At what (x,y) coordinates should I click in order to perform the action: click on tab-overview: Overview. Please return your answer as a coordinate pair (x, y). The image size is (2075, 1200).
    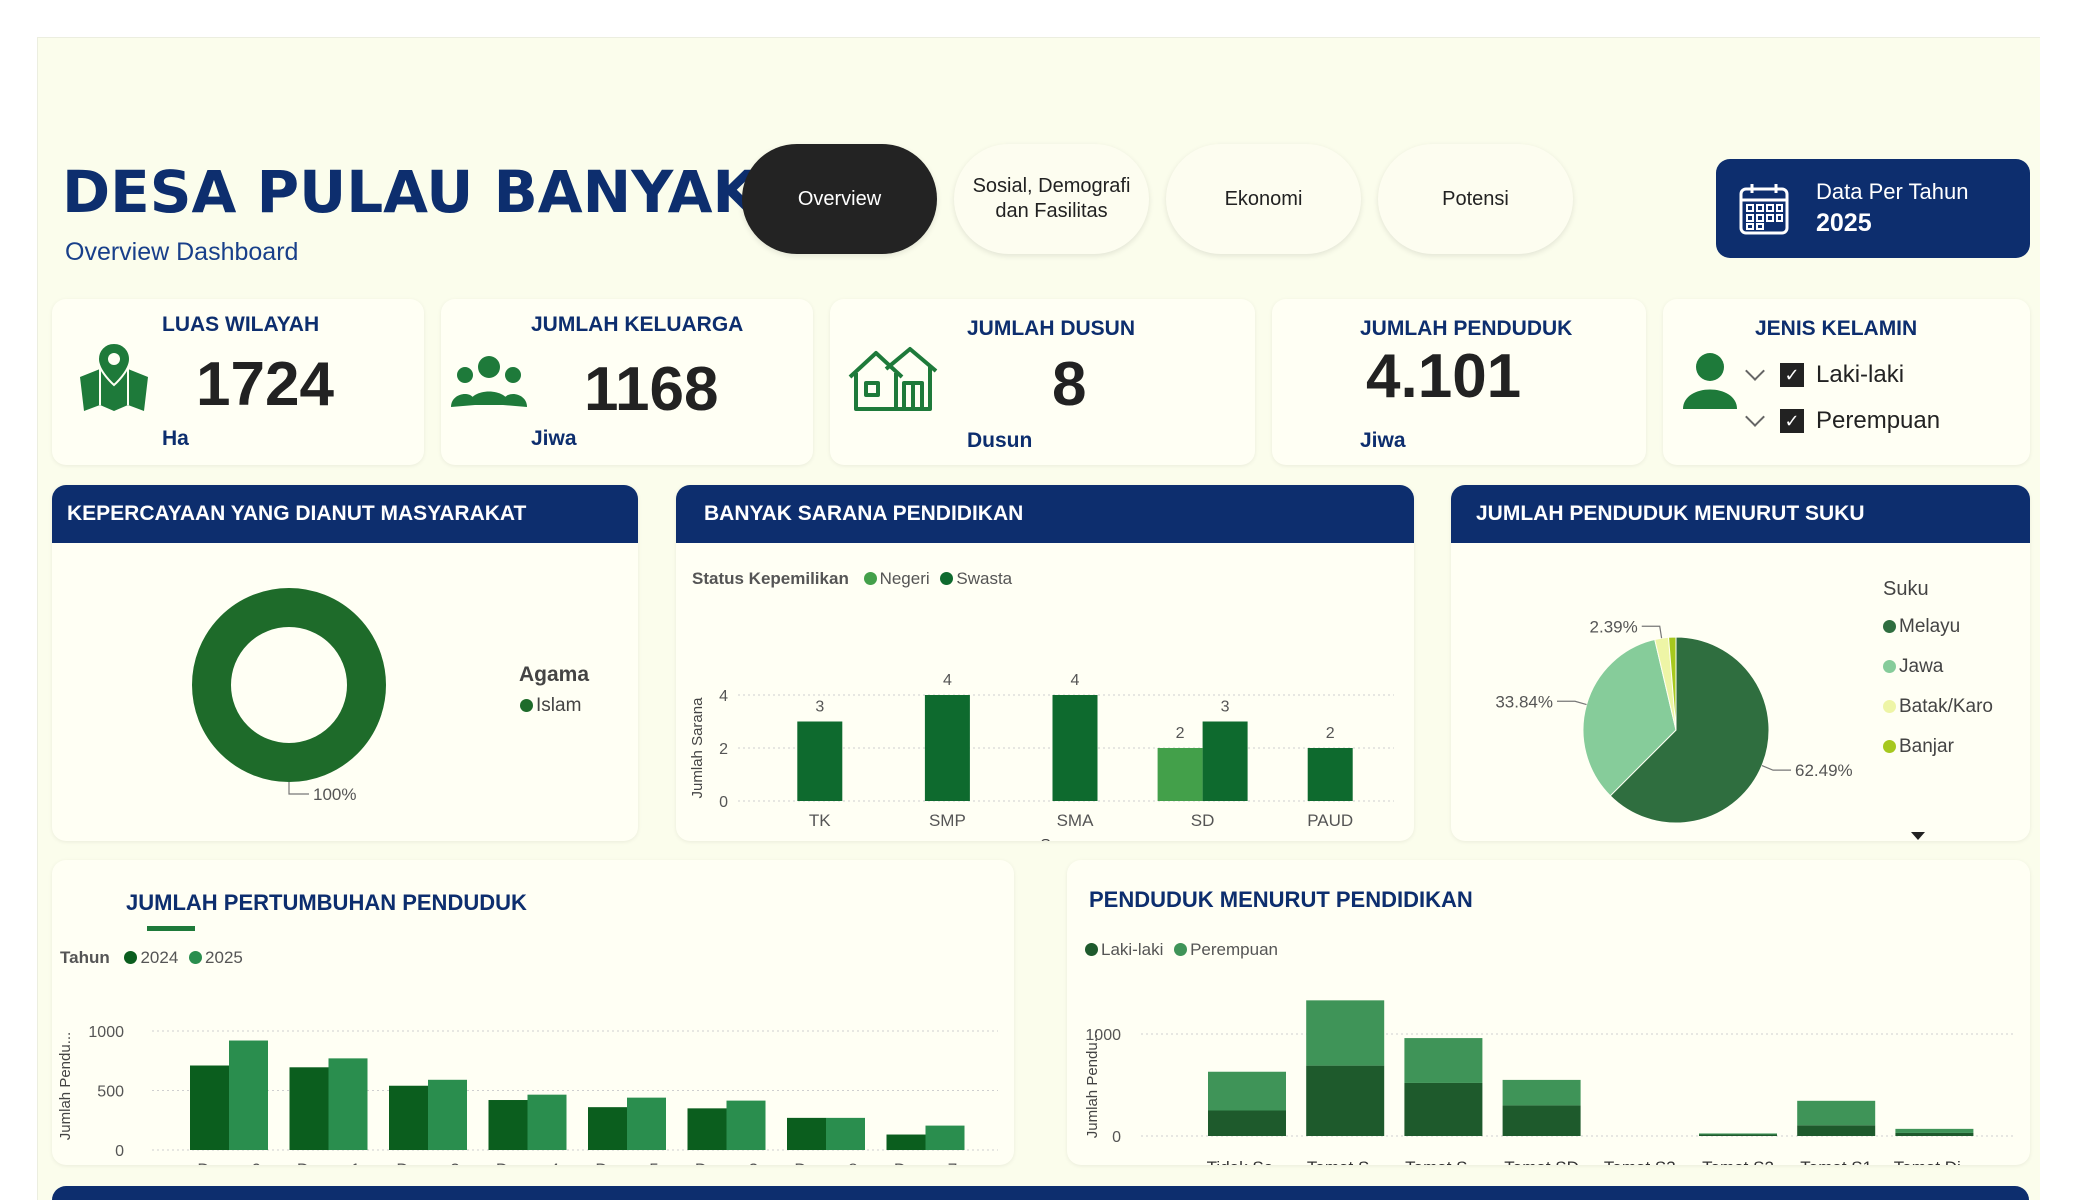
    Looking at the image, I should click on (839, 199).